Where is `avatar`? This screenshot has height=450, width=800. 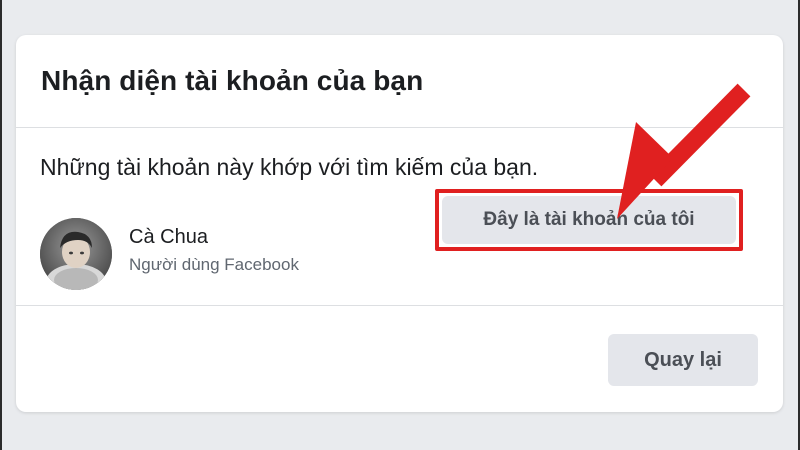
avatar is located at coordinates (76, 254).